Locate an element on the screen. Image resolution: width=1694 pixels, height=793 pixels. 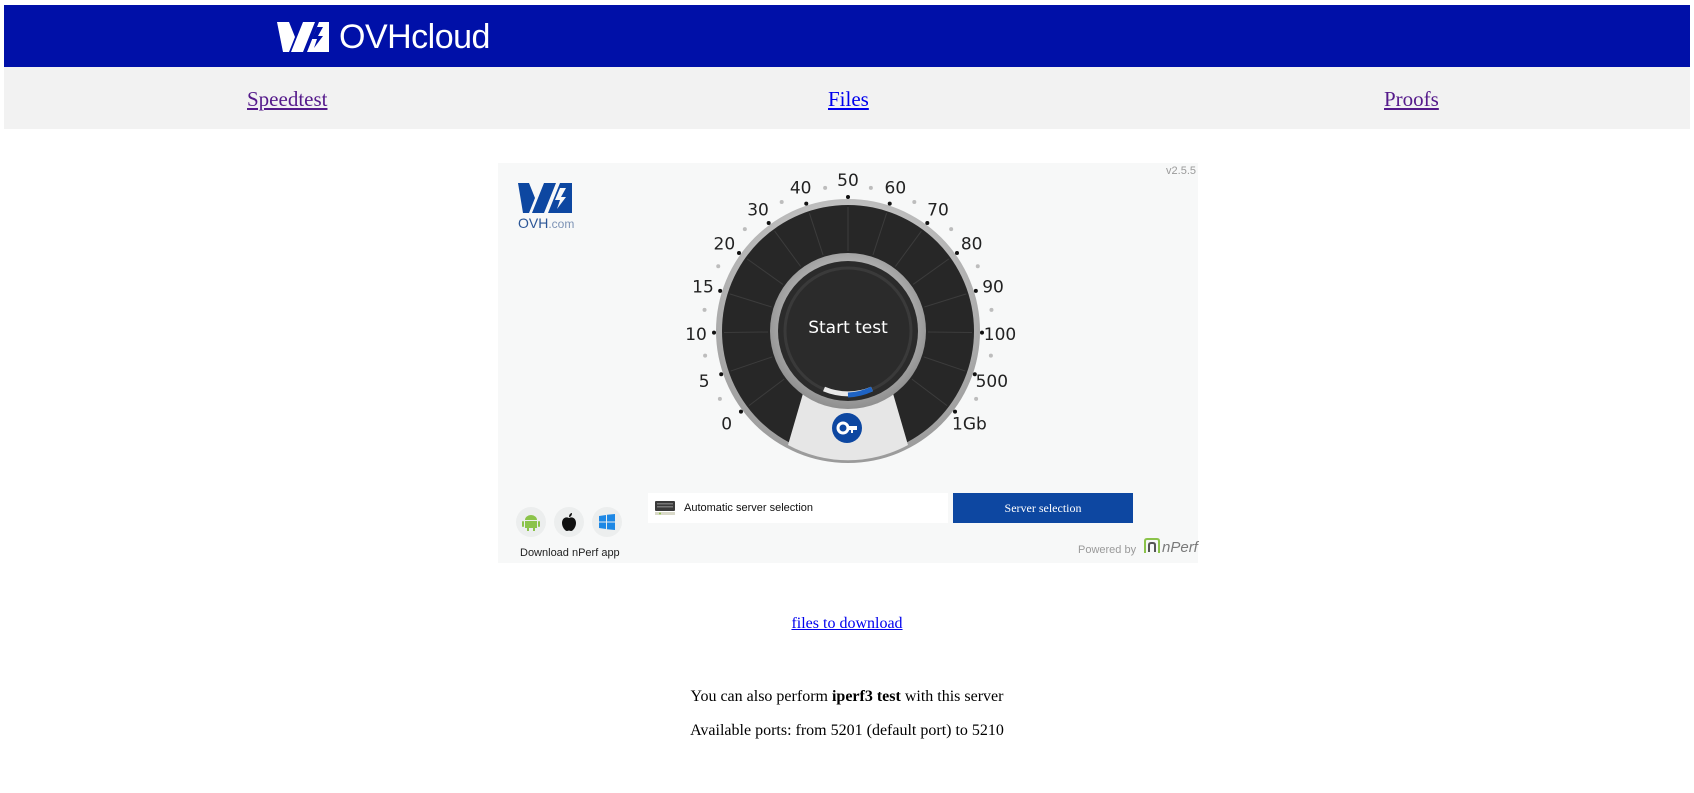
wrench-icon is located at coordinates (846, 428).